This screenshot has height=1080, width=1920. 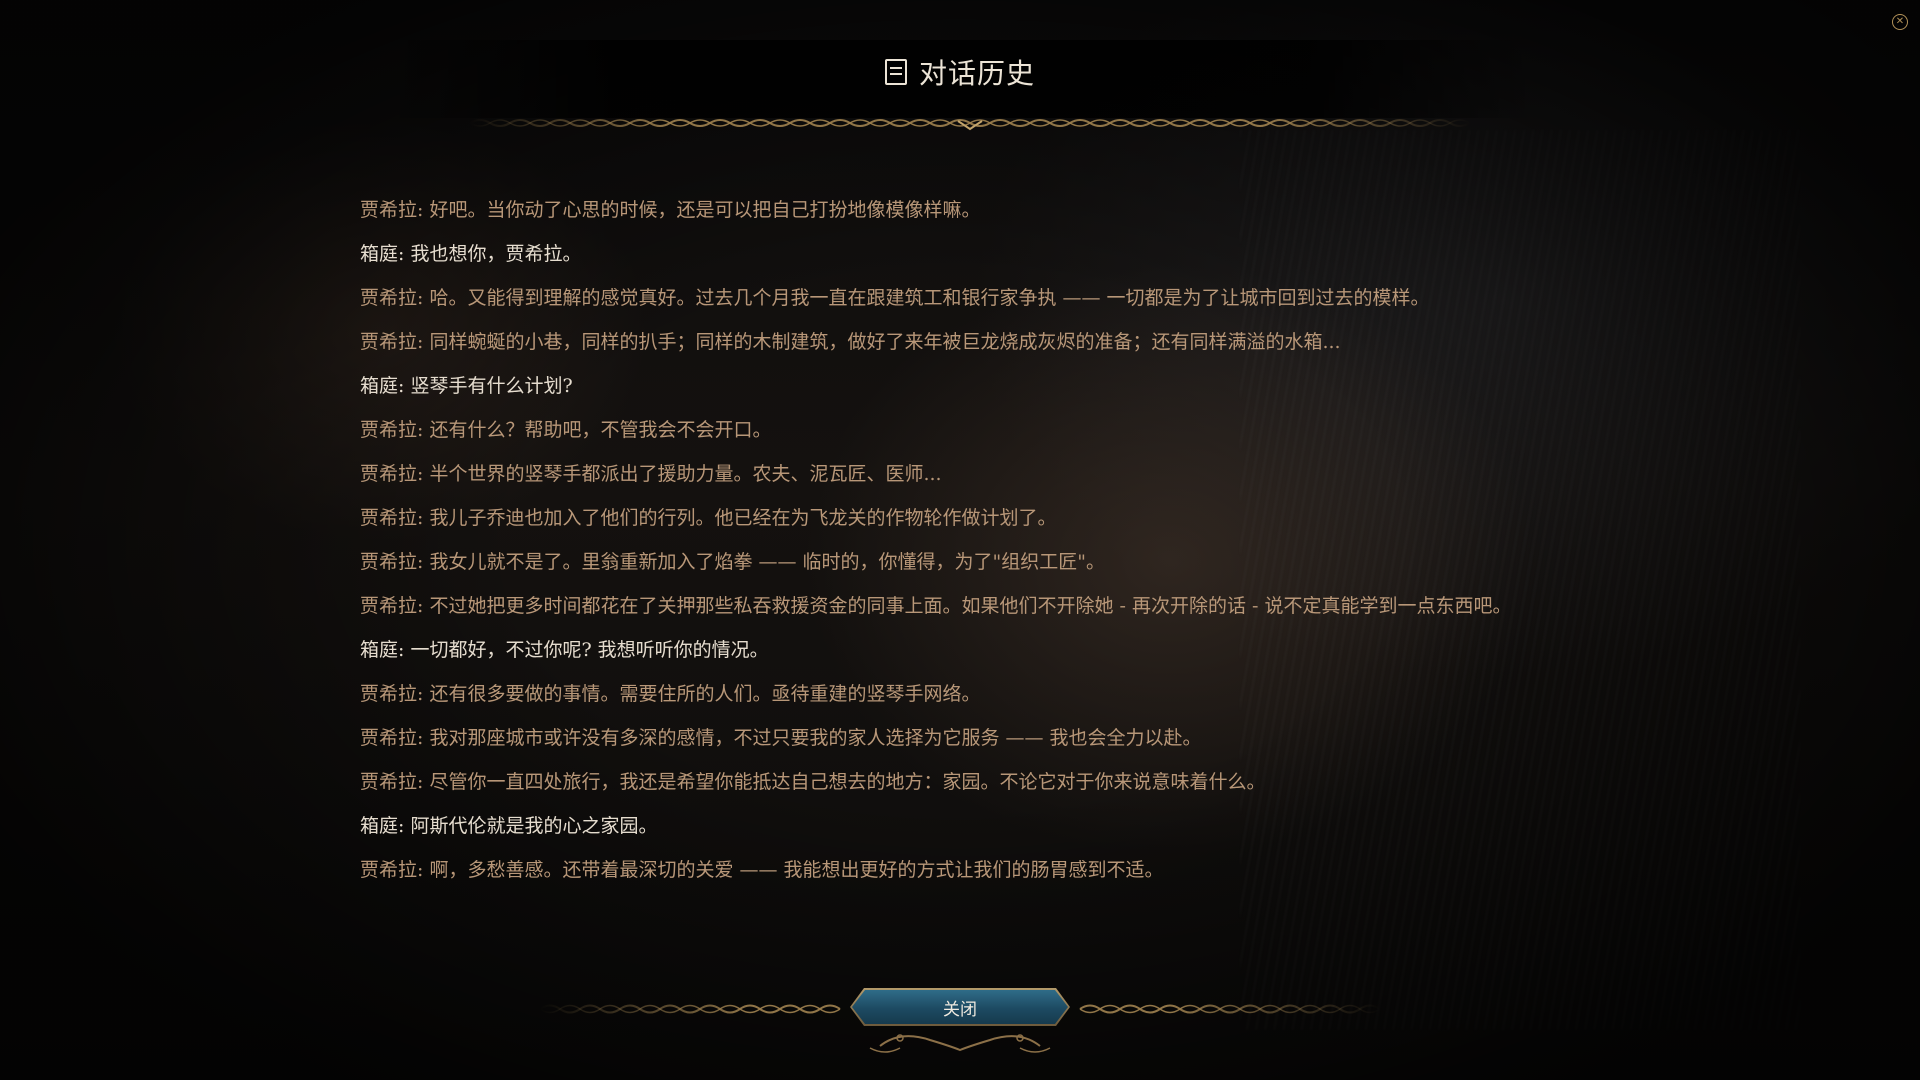 What do you see at coordinates (466, 386) in the screenshot?
I see `player-dialogue-line: 箱庭: 竖琴手有什么计划?` at bounding box center [466, 386].